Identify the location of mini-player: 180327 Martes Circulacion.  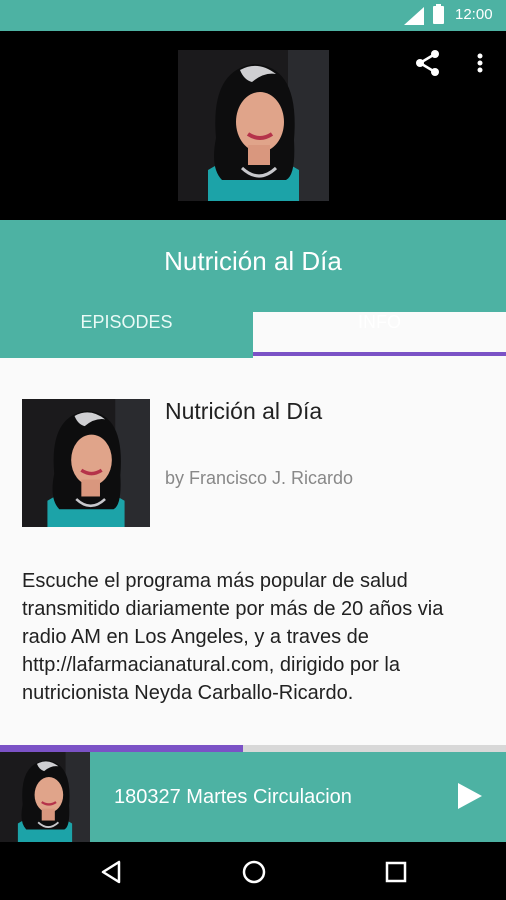
(253, 793).